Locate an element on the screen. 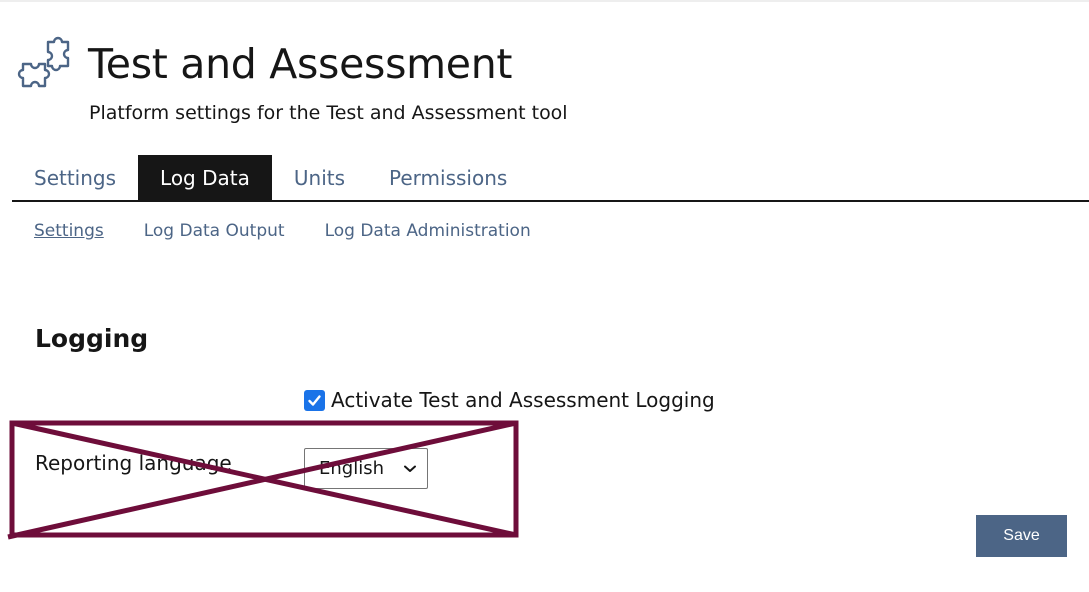  activate-logging-row: Activate Test and Assessment Logging is located at coordinates (509, 400).